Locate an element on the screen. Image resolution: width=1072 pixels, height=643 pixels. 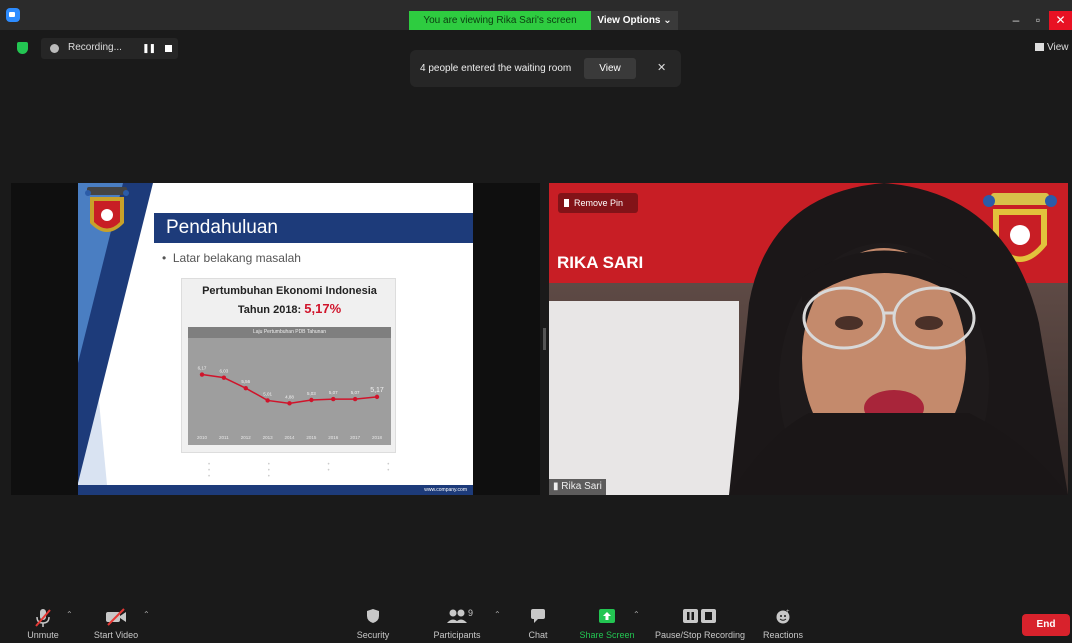
reactions-label: Reactions is located at coordinates (783, 635).